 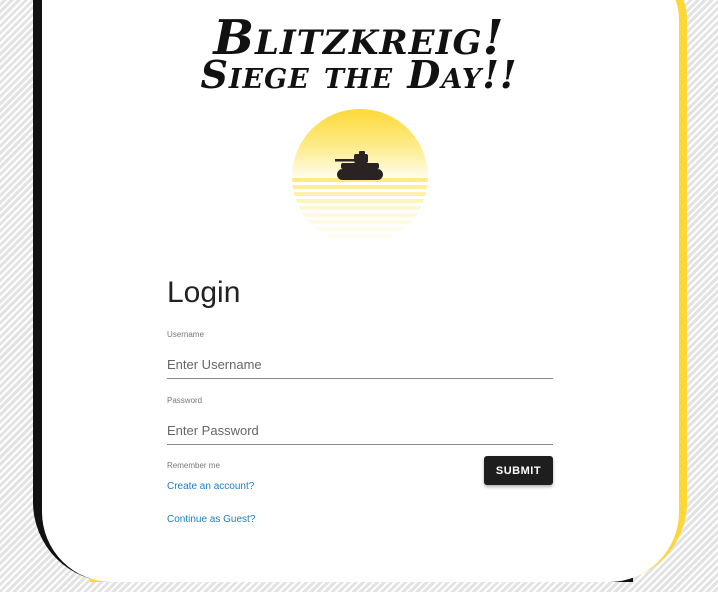 I want to click on create-account-link: Create an account?, so click(x=210, y=486).